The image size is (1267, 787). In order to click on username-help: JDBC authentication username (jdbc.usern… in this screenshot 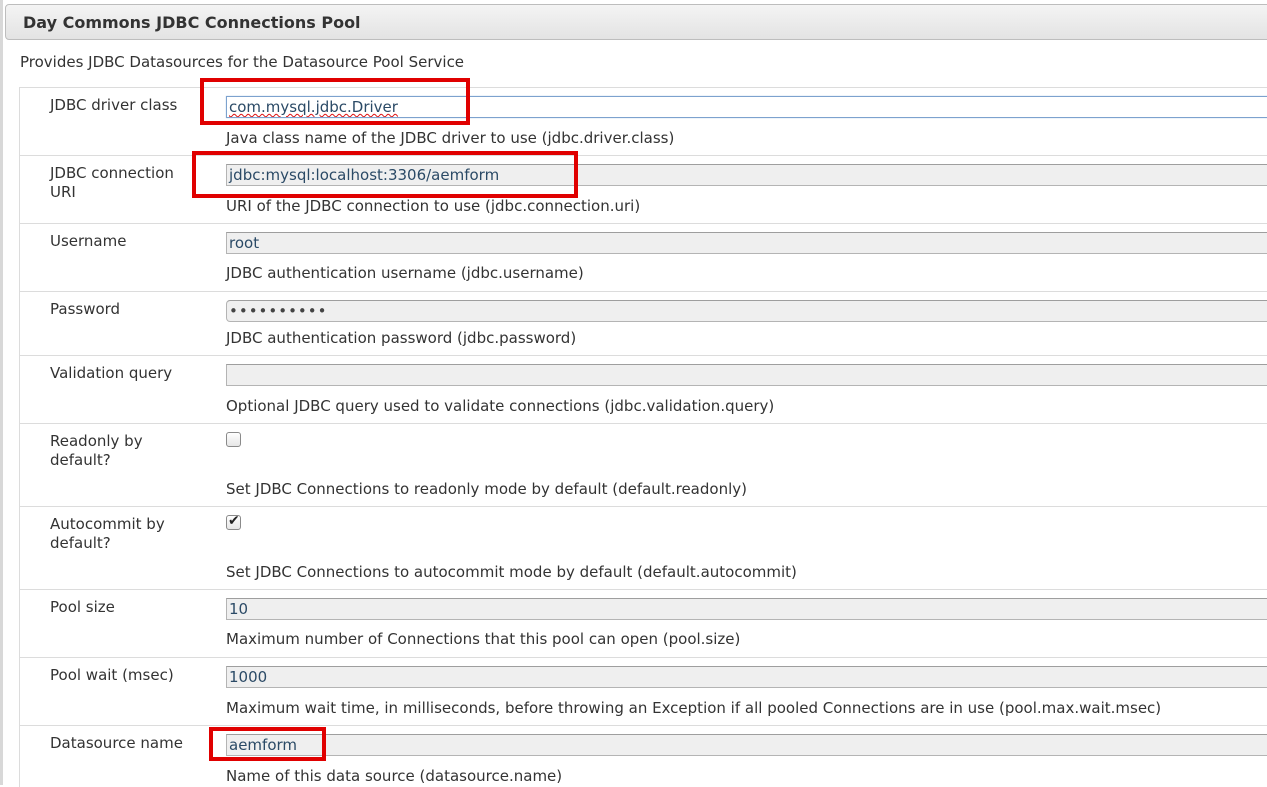, I will do `click(405, 273)`.